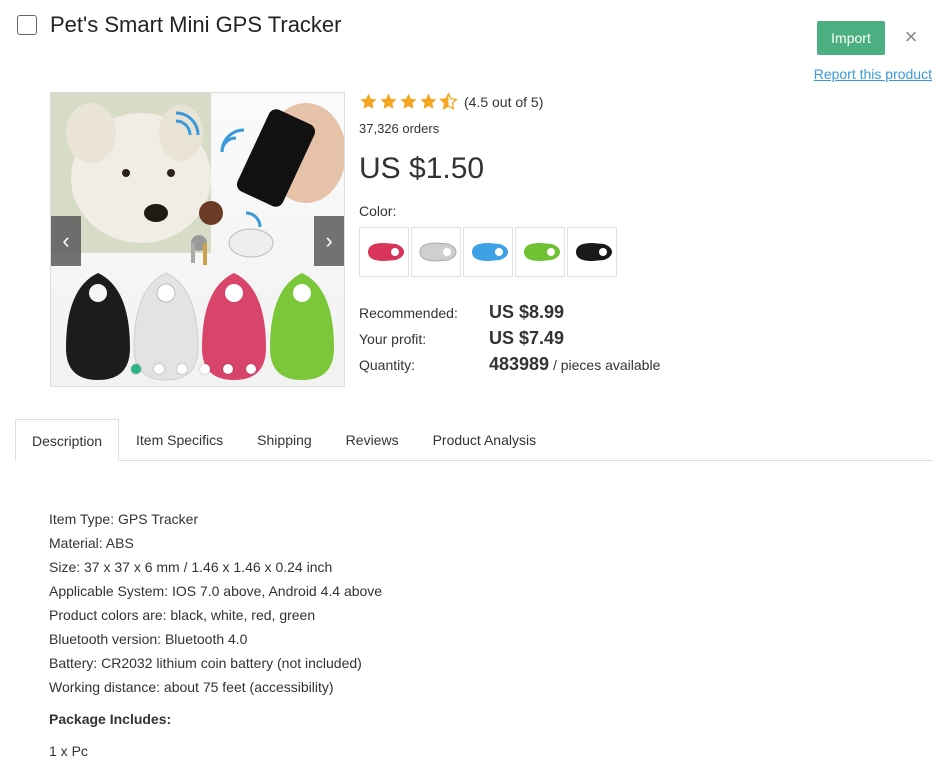  What do you see at coordinates (399, 128) in the screenshot?
I see `orders-count: 37,326 orders` at bounding box center [399, 128].